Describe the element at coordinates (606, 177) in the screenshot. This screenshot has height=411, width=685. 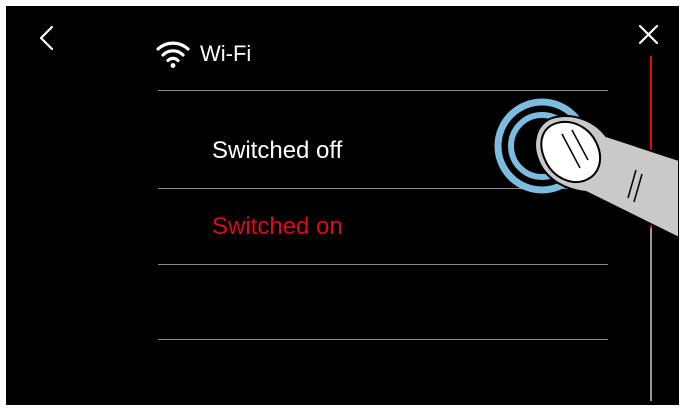
I see `finger-icon` at that location.